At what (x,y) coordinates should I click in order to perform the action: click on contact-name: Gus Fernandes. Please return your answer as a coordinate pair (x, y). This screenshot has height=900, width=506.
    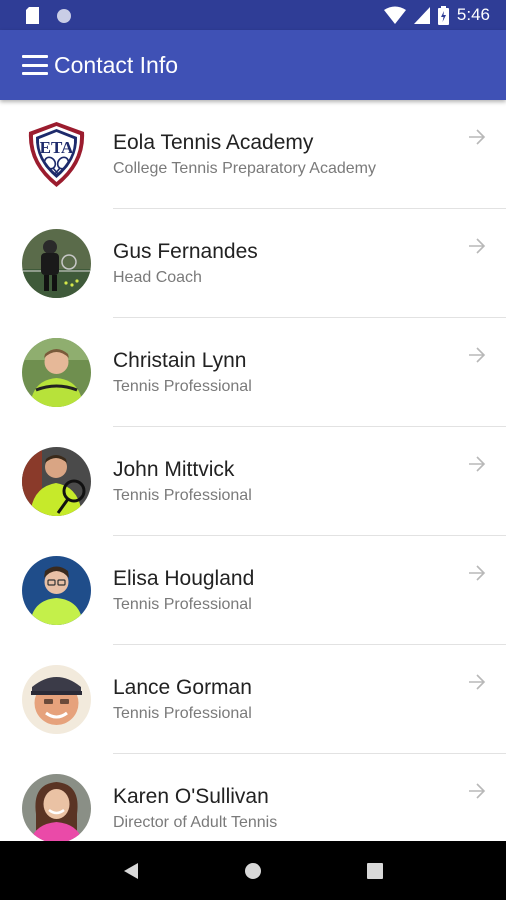
    Looking at the image, I should click on (185, 251).